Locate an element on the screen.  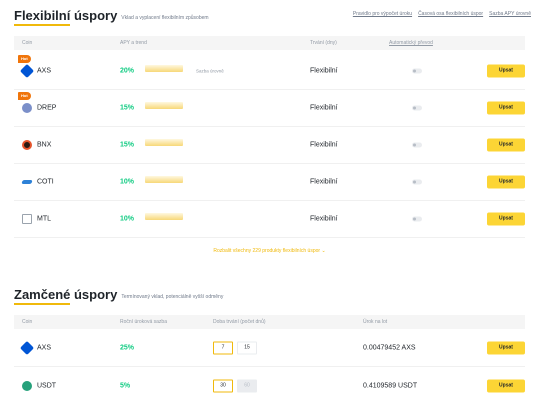
interest-rule-link: Pravidlo pro výpočet úroku is located at coordinates (382, 14).